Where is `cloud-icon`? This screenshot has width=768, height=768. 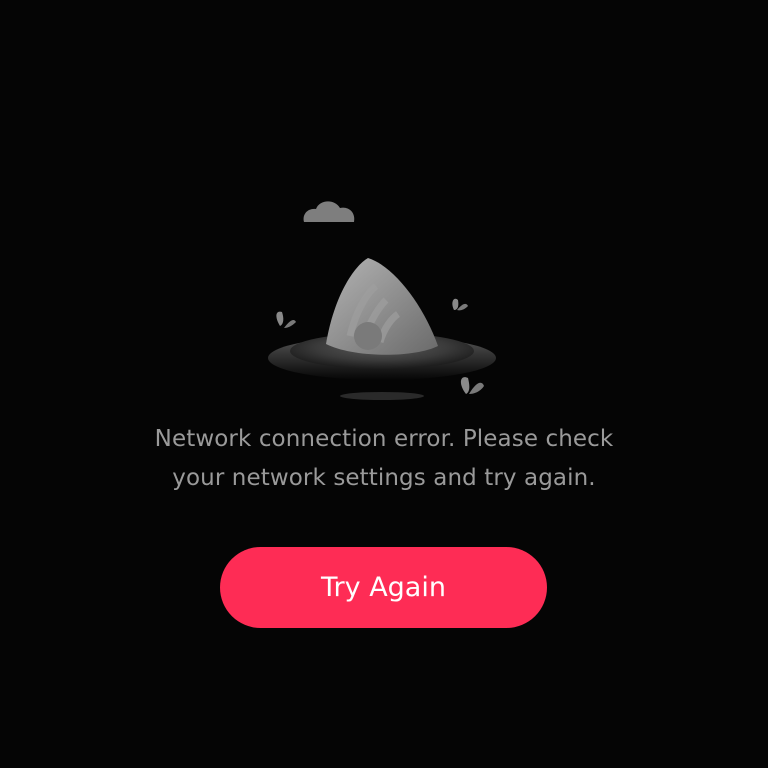
cloud-icon is located at coordinates (329, 211).